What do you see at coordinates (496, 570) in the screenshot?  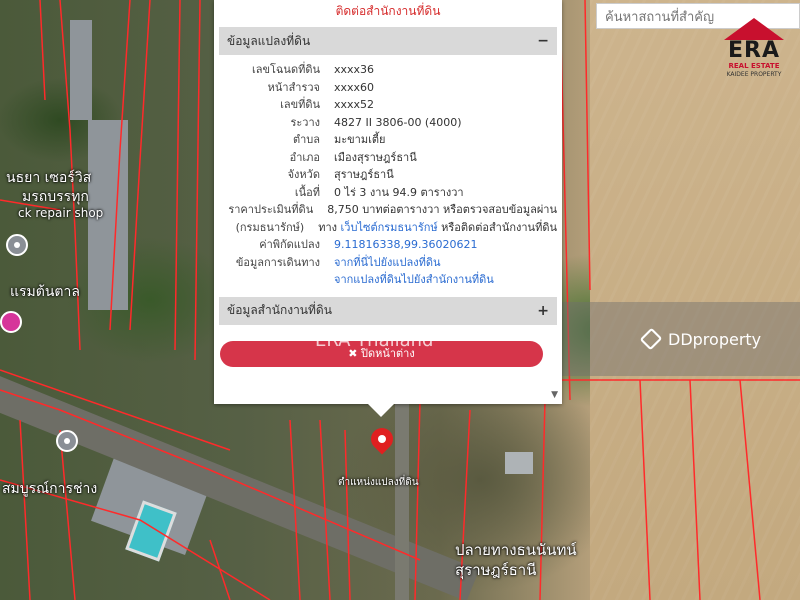 I see `map-label-road: สุราษฎร์ธานี` at bounding box center [496, 570].